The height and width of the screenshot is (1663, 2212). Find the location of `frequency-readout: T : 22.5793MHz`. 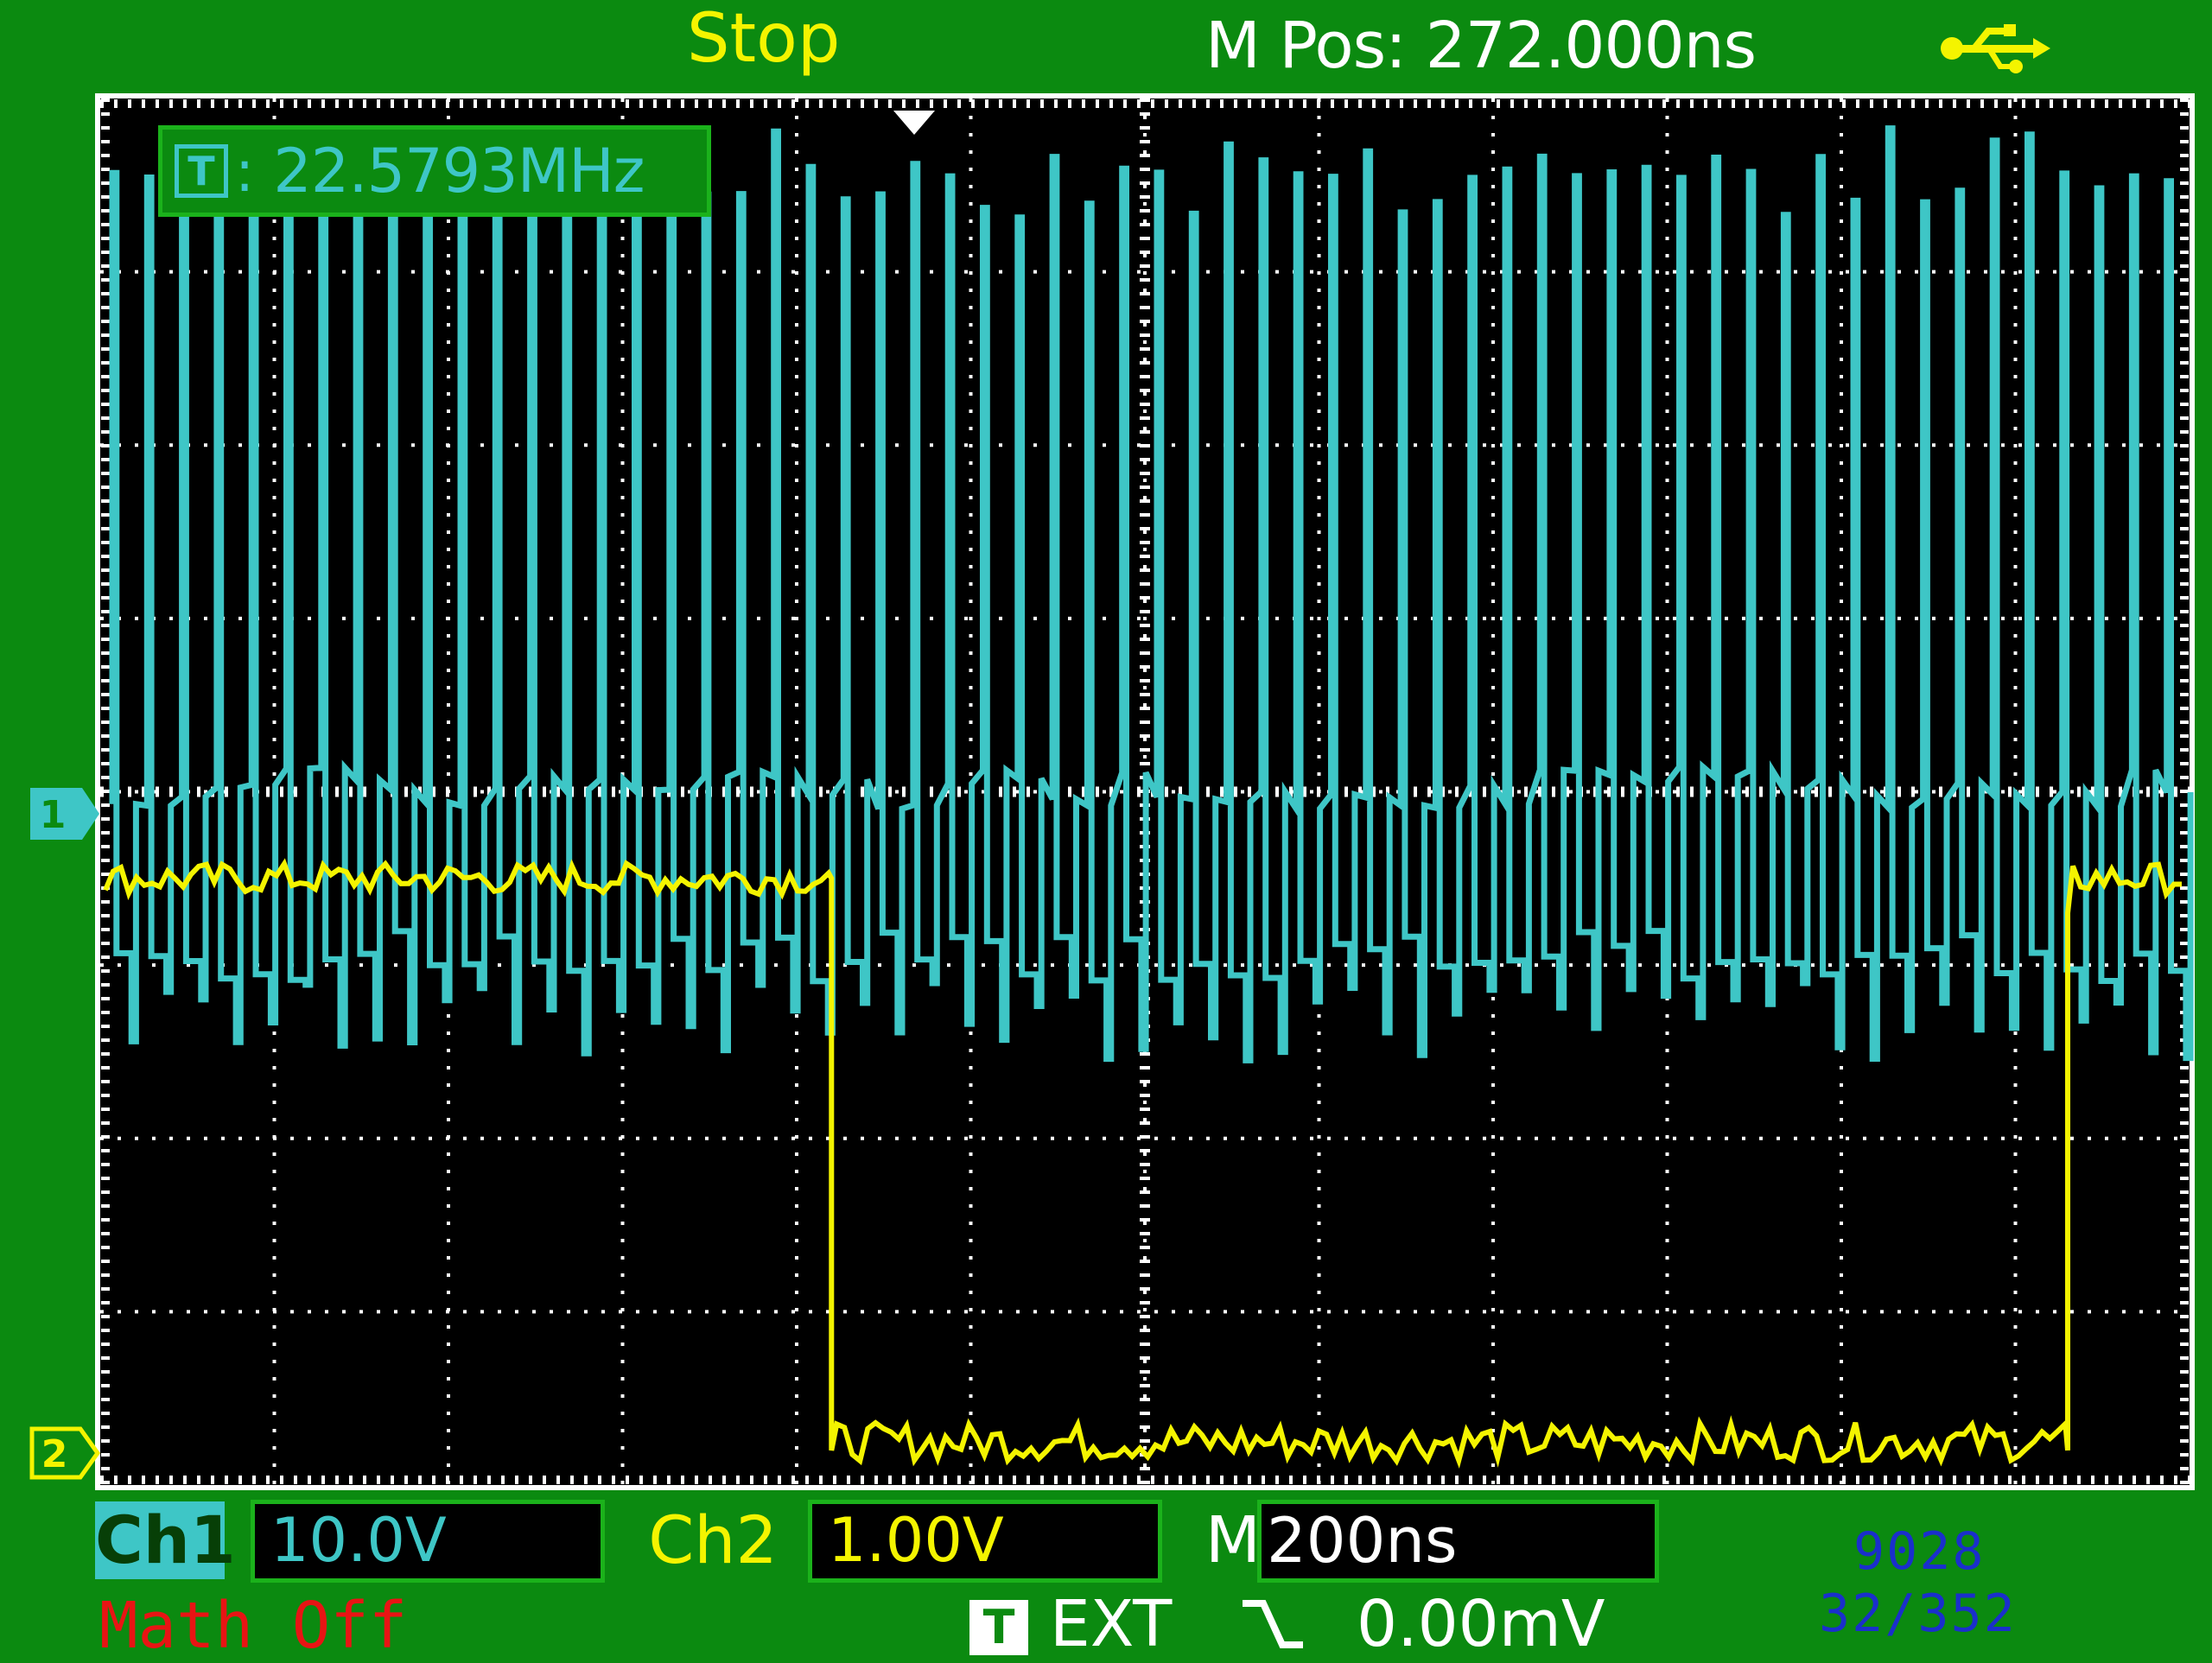

frequency-readout: T : 22.5793MHz is located at coordinates (434, 171).